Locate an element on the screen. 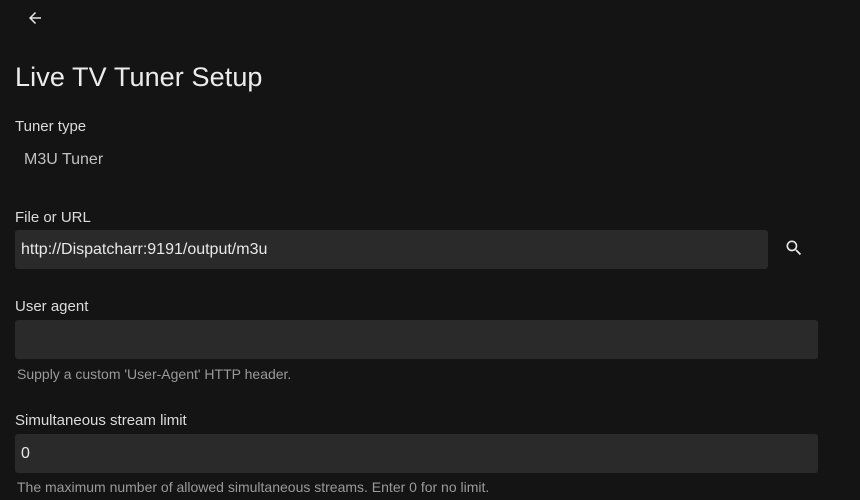  tuner-type-label: Tuner type is located at coordinates (51, 126).